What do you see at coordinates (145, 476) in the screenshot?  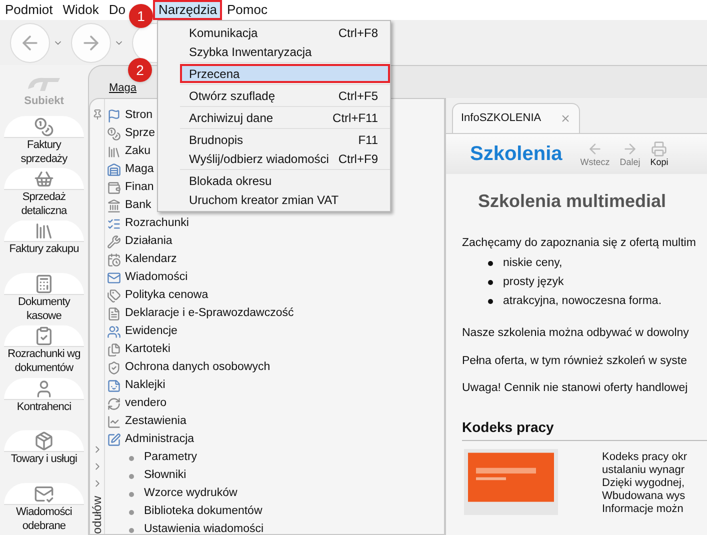 I see `tree-item: Słowniki` at bounding box center [145, 476].